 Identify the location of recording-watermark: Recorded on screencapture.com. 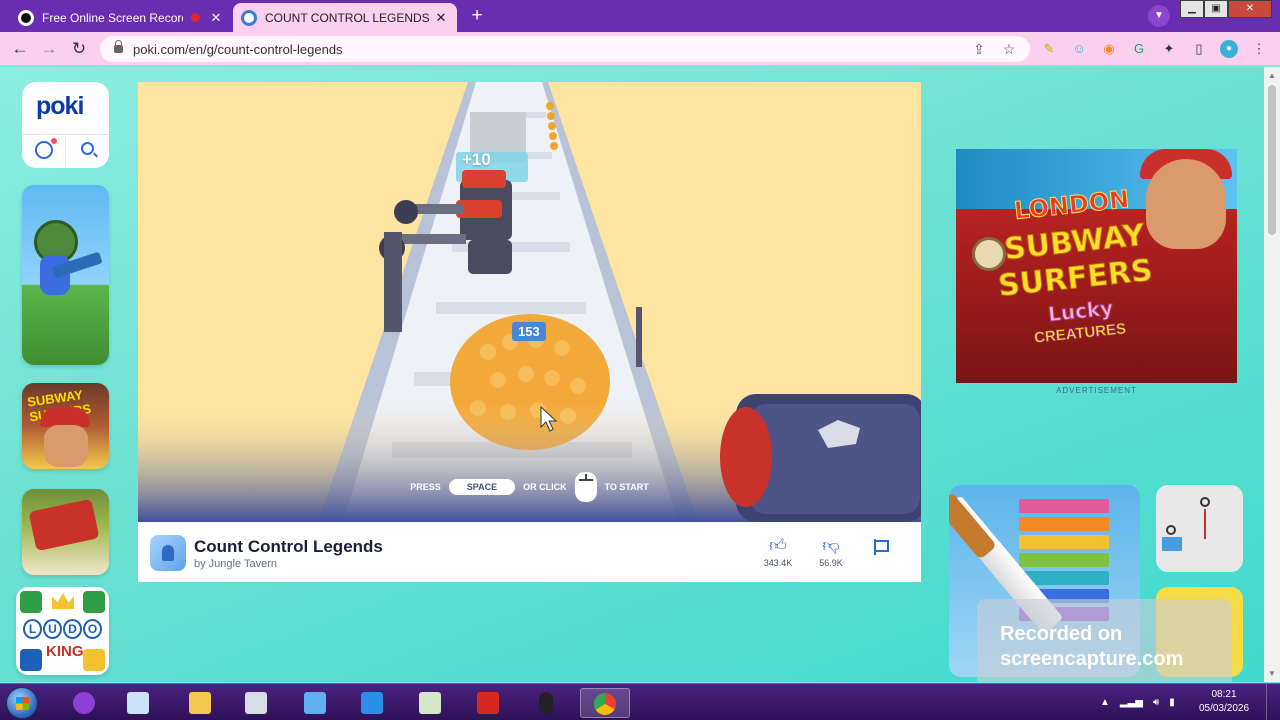
(1104, 640).